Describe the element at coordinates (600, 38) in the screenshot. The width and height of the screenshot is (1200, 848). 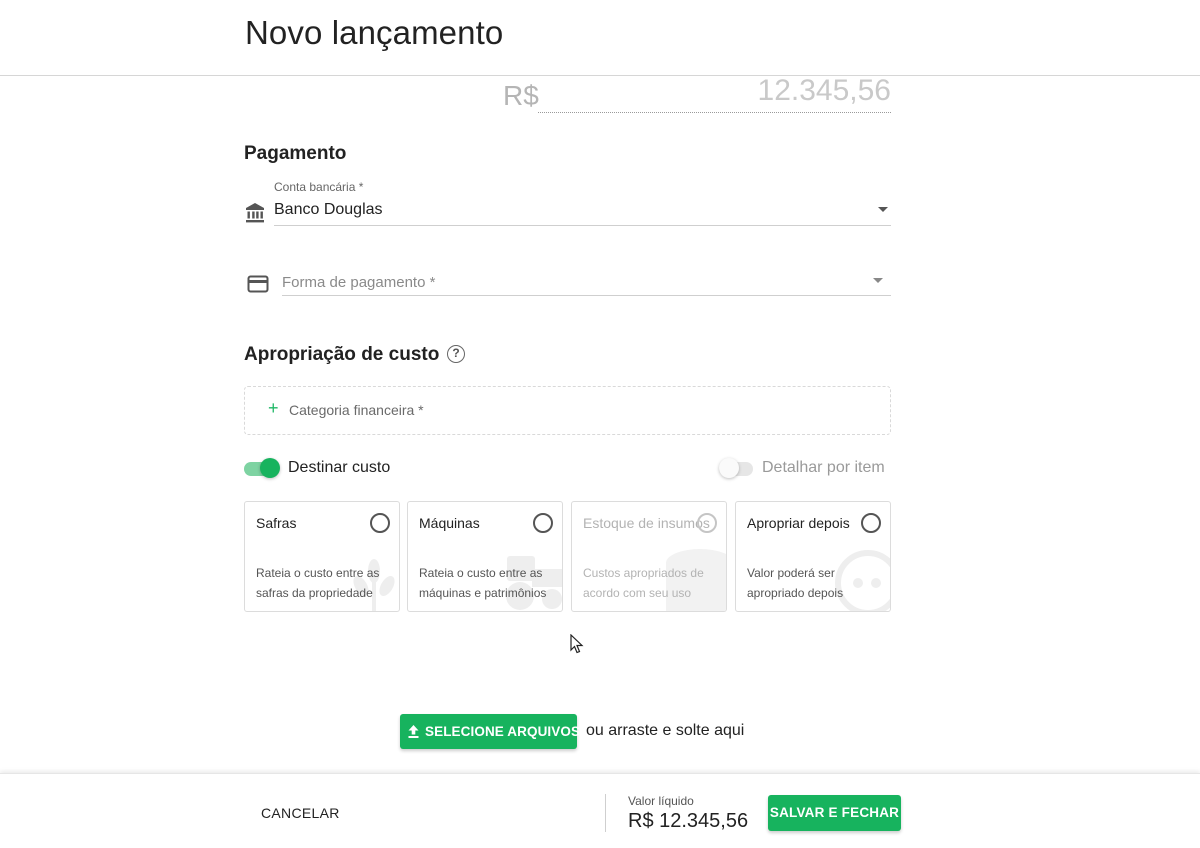
I see `page-header: Novo lançamento` at that location.